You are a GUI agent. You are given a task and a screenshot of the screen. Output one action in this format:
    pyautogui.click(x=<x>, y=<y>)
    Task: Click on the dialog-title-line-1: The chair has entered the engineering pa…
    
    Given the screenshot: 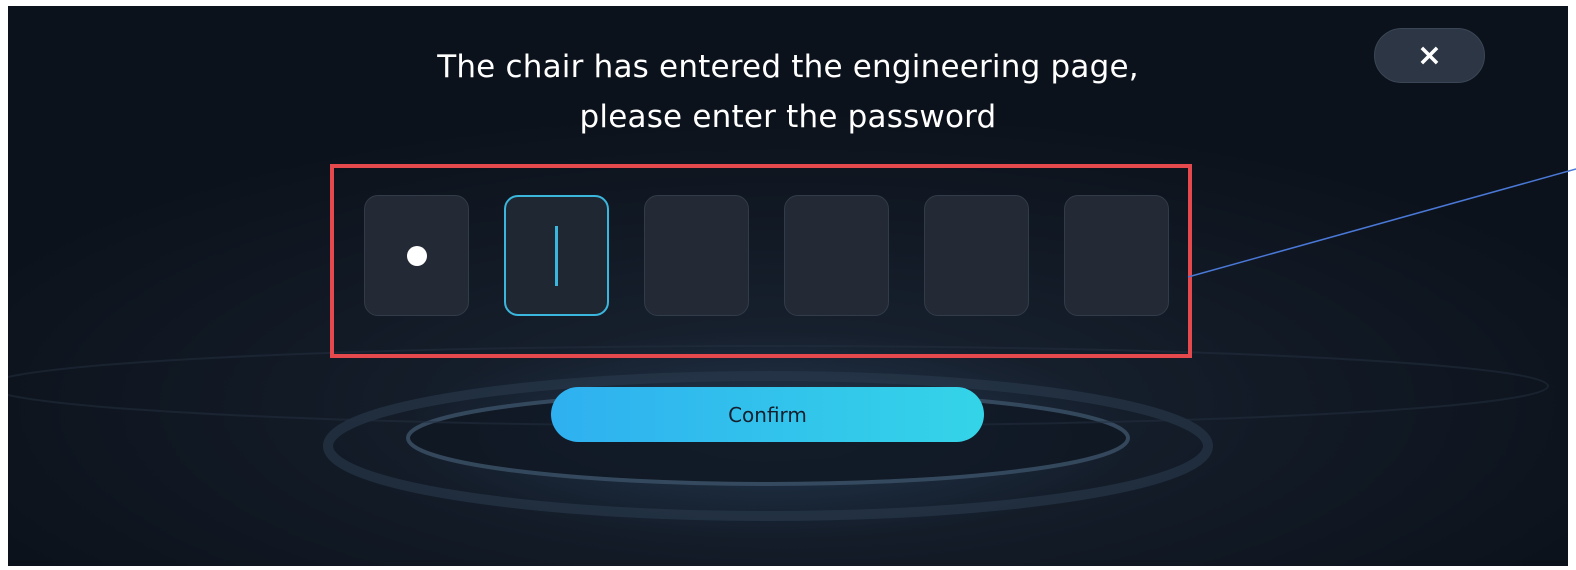 What is the action you would take?
    pyautogui.click(x=788, y=67)
    